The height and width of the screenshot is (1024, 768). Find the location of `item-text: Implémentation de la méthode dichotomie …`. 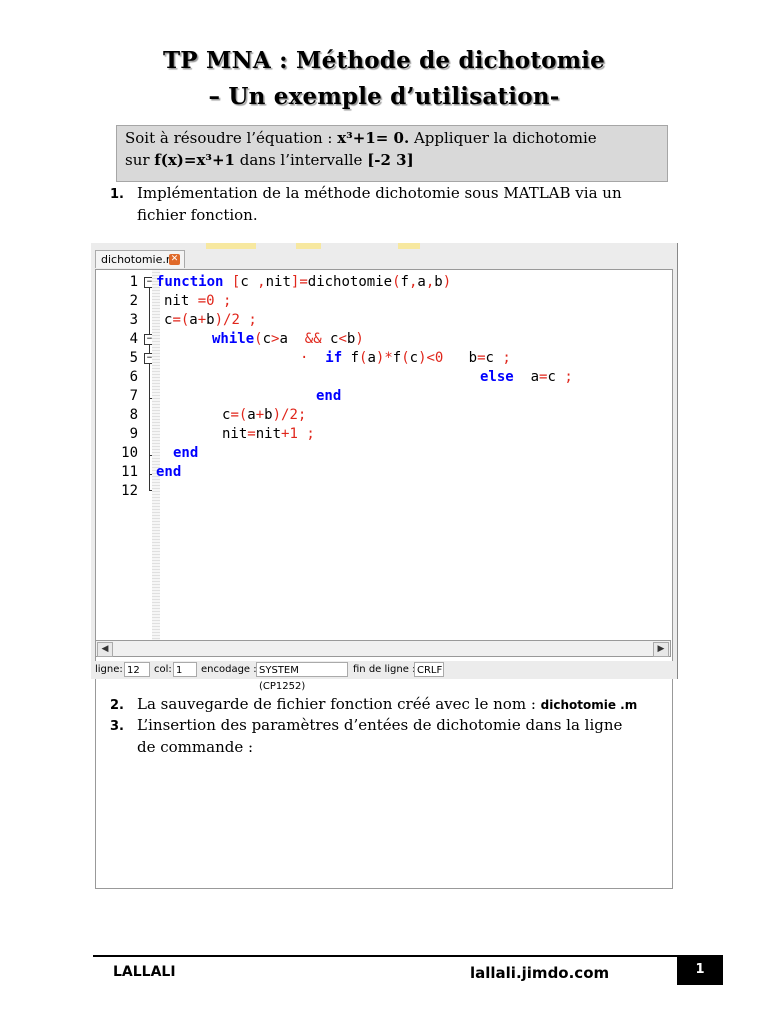

item-text: Implémentation de la méthode dichotomie … is located at coordinates (379, 204).